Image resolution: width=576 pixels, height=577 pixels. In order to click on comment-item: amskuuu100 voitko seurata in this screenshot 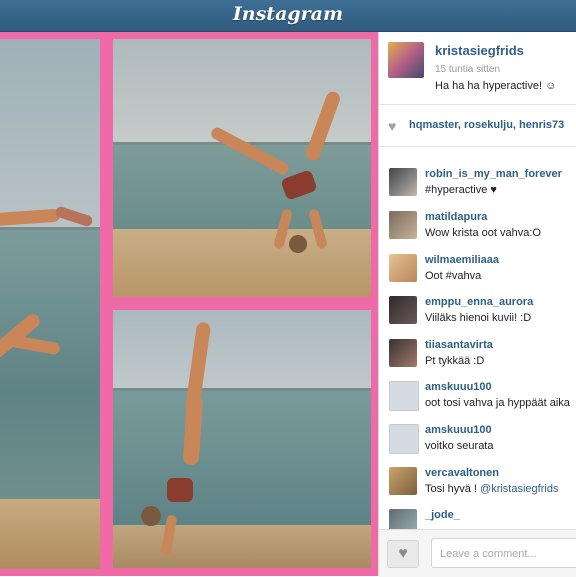, I will do `click(477, 443)`.